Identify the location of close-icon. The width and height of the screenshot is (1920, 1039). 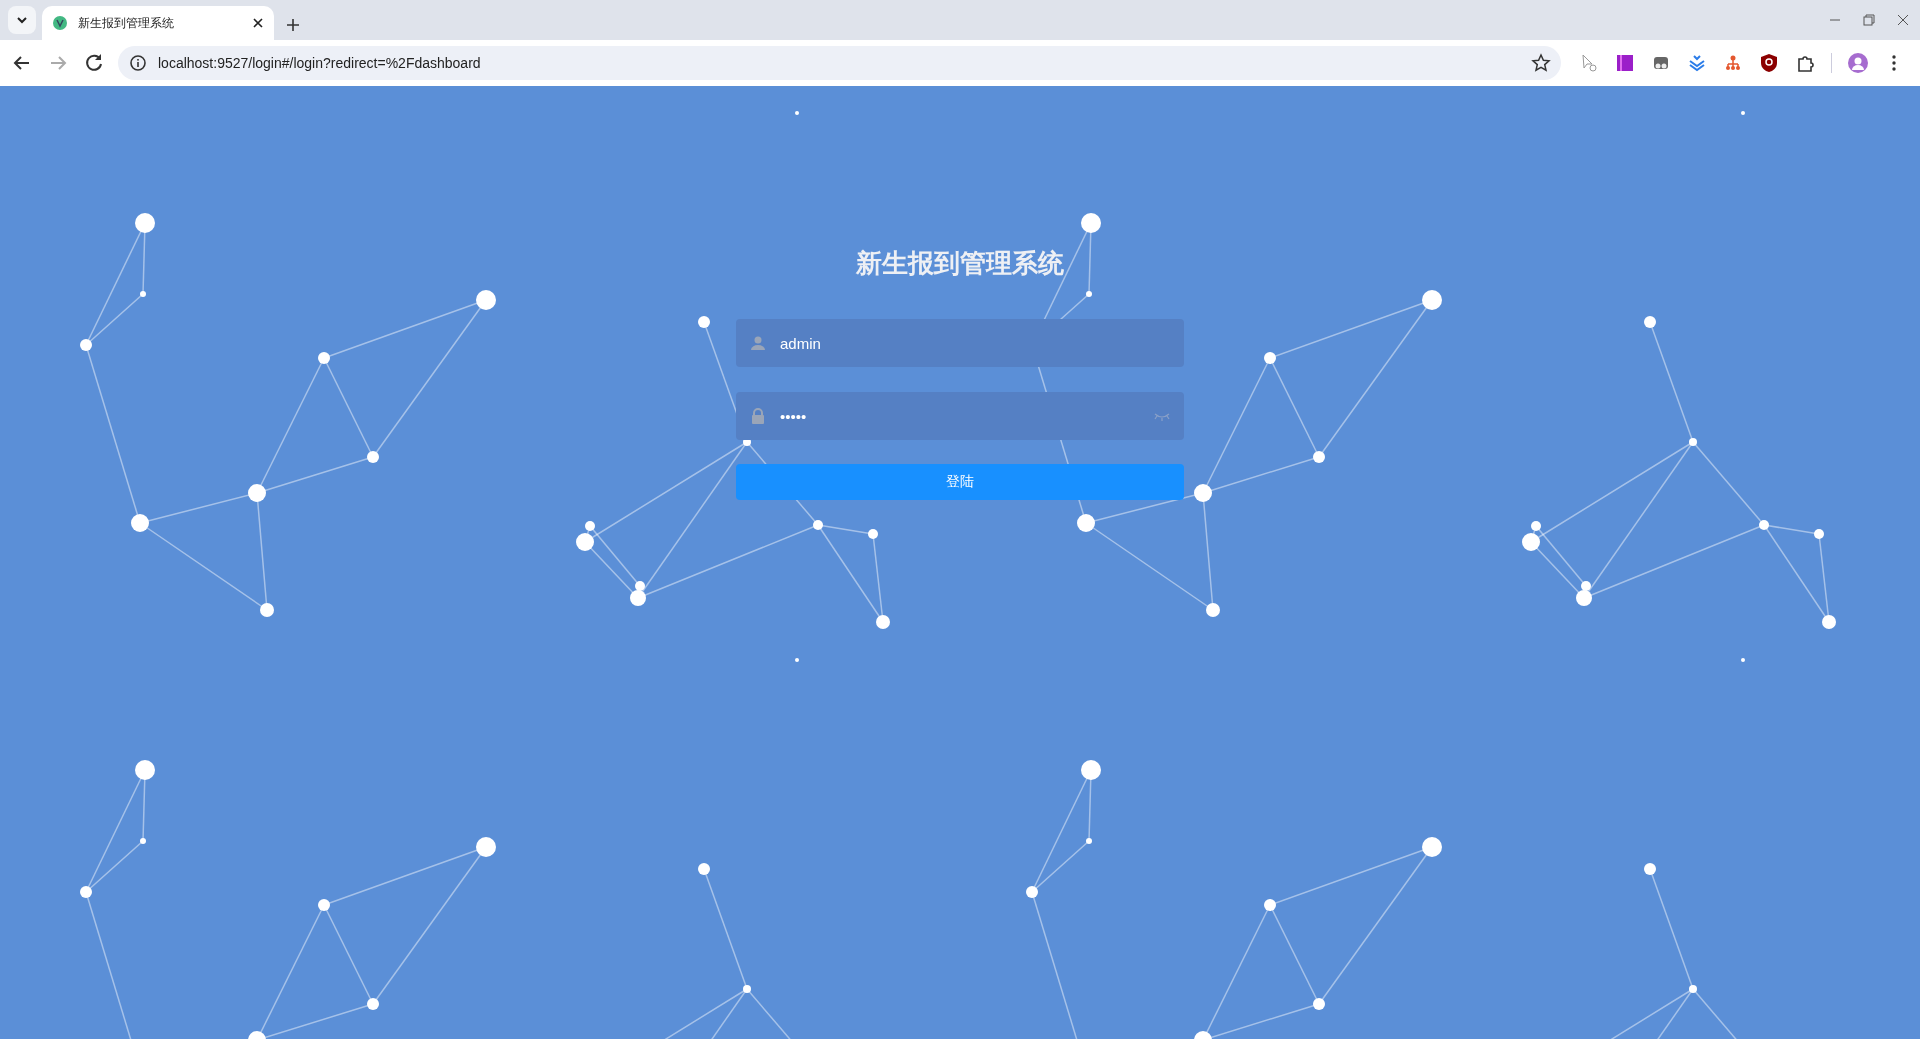
(1903, 20).